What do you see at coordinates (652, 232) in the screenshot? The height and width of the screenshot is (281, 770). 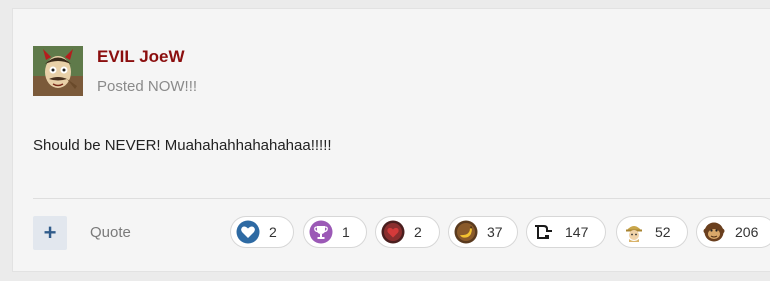 I see `reaction-adventurer: 52` at bounding box center [652, 232].